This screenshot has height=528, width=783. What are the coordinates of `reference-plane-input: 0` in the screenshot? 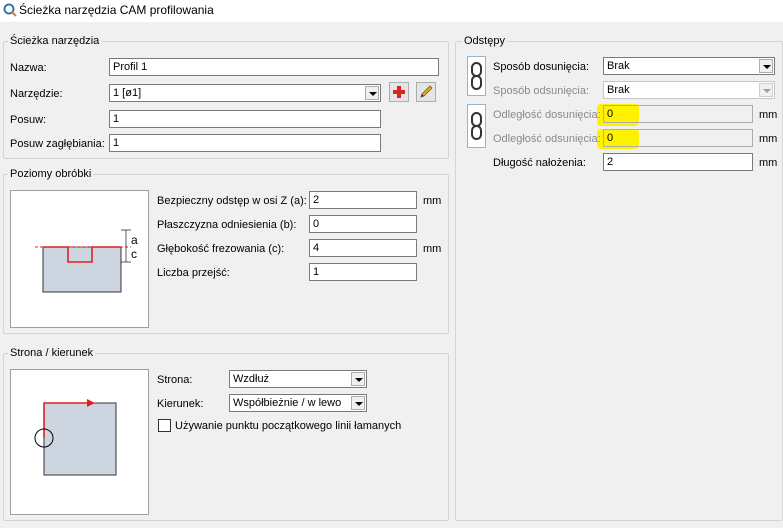 It's located at (363, 224).